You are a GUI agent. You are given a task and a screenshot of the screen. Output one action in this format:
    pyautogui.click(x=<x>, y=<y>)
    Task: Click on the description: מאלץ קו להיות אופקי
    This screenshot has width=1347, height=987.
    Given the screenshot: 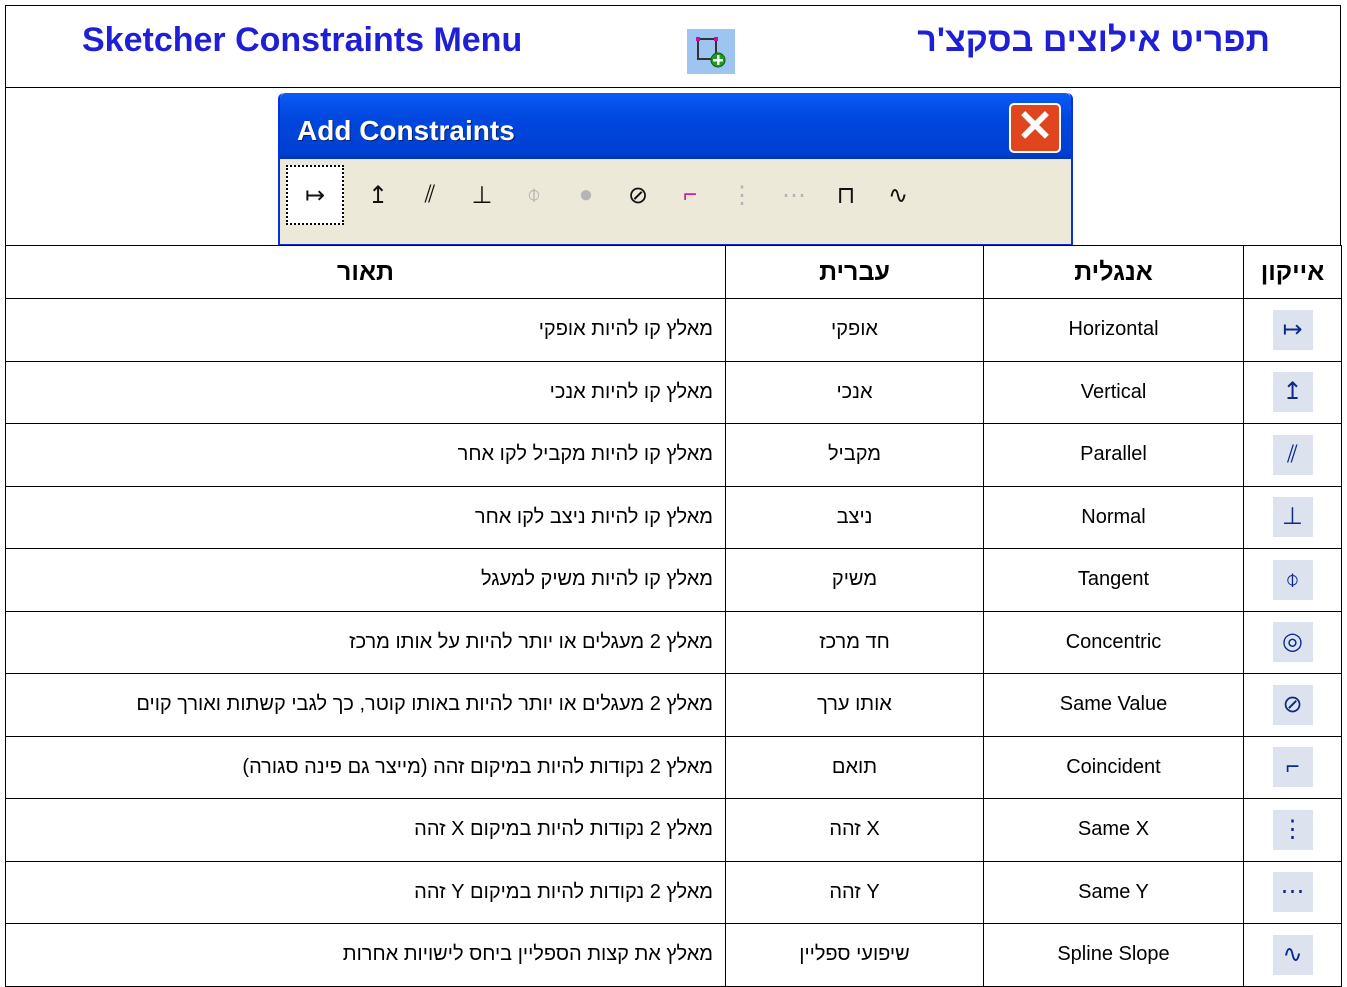 What is the action you would take?
    pyautogui.click(x=365, y=330)
    